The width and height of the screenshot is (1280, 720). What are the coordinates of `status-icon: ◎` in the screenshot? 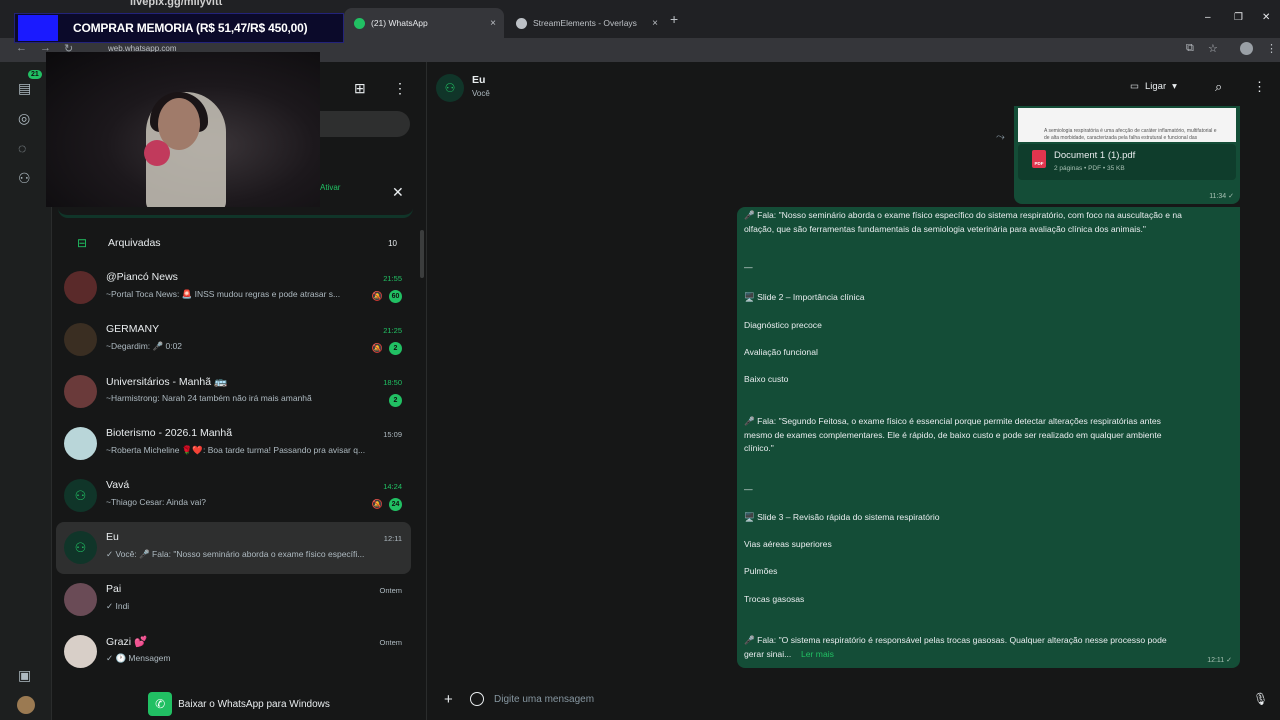 It's located at (24, 118).